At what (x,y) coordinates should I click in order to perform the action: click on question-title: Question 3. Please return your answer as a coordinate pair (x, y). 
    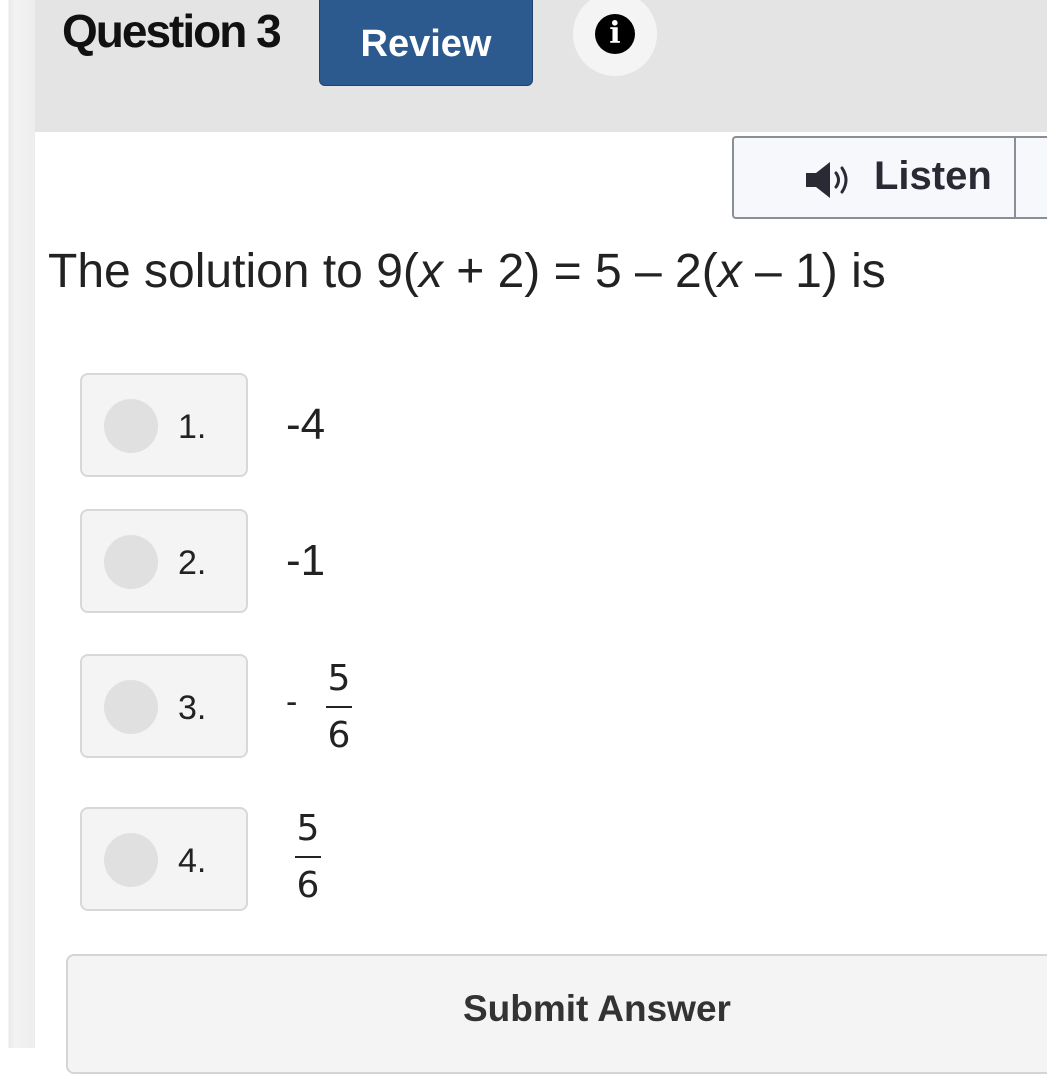
    Looking at the image, I should click on (172, 31).